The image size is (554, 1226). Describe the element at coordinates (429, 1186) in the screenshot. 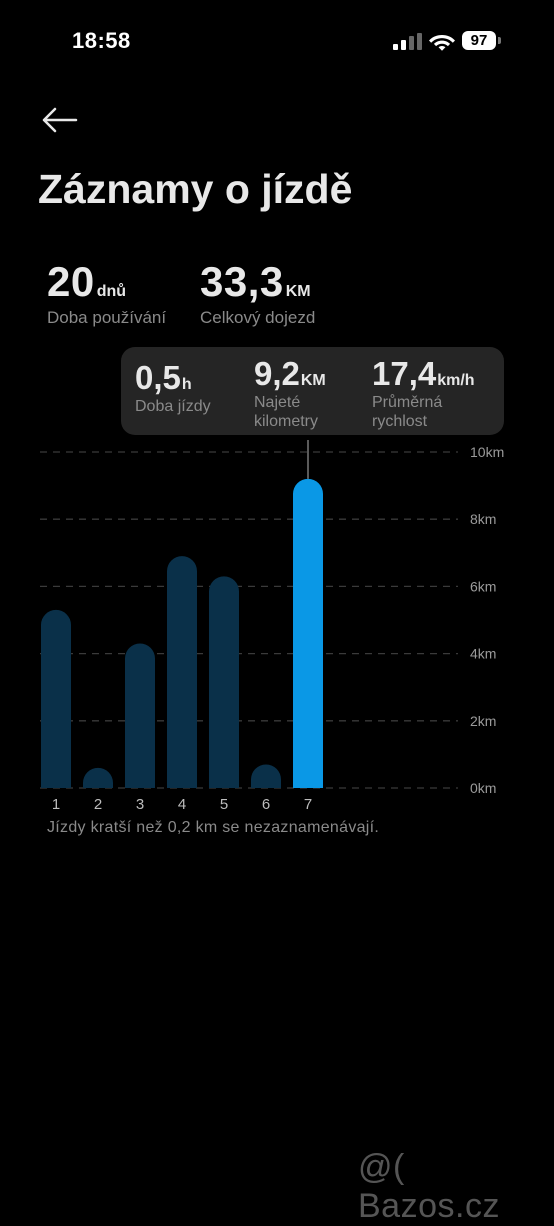

I see `watermark: @( Bazos.cz` at that location.